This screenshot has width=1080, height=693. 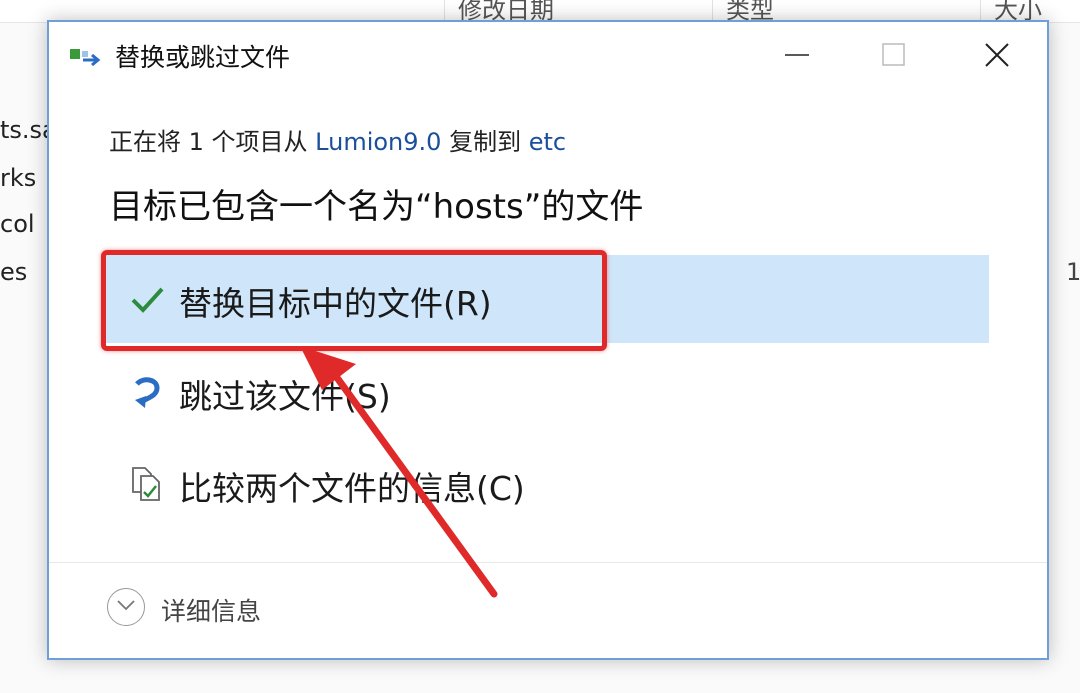 I want to click on move-file-icon, so click(x=85, y=58).